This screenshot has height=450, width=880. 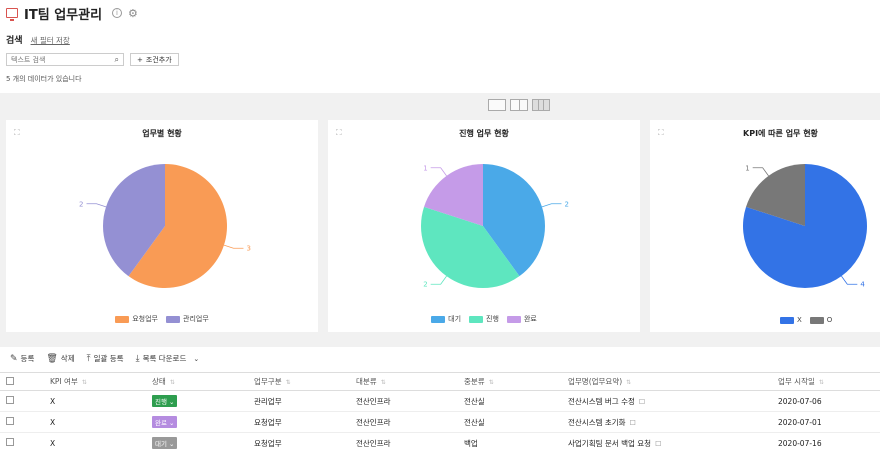 What do you see at coordinates (22, 358) in the screenshot?
I see `register-button: ✎ 등록` at bounding box center [22, 358].